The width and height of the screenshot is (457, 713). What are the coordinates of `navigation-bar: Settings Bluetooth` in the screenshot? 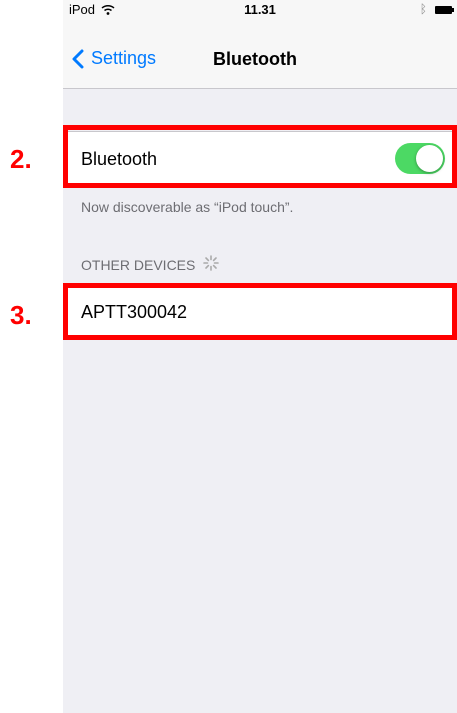 It's located at (260, 54).